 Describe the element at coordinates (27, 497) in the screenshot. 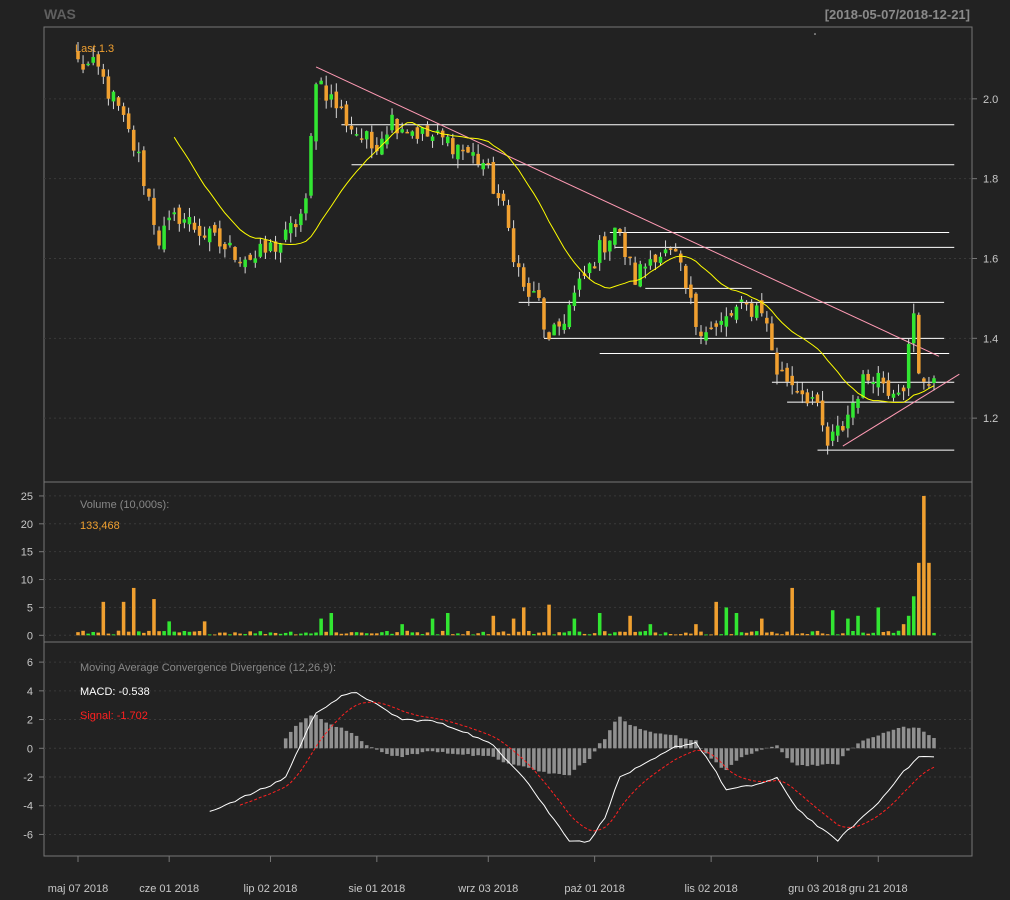

I see `volume-tick-label: 25` at that location.